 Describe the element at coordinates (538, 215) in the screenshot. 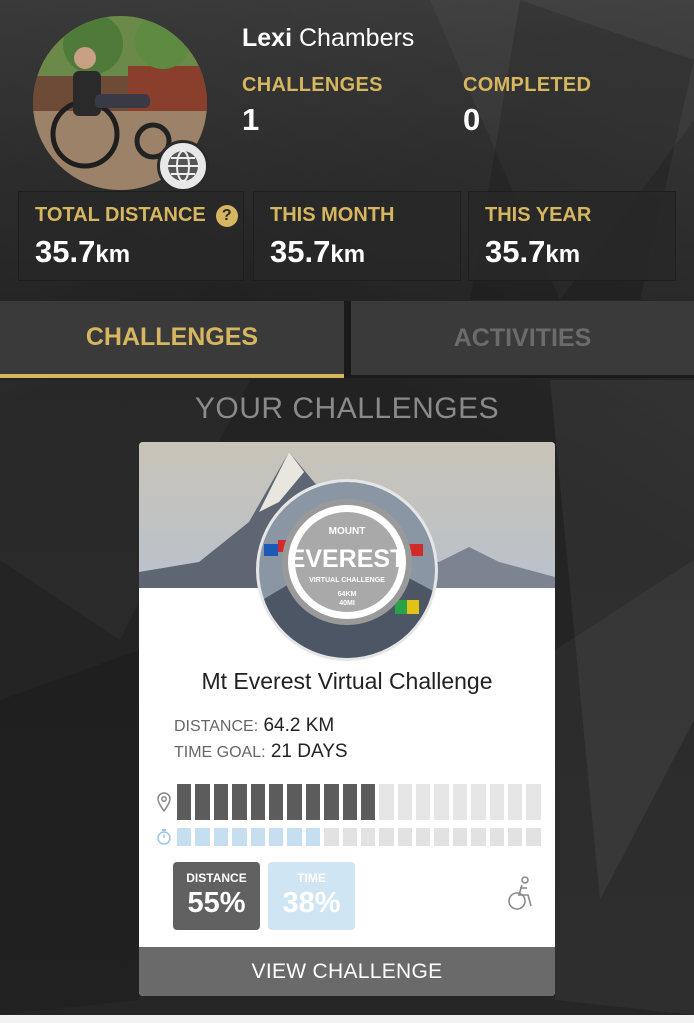

I see `year-distance-label: THIS YEAR` at that location.